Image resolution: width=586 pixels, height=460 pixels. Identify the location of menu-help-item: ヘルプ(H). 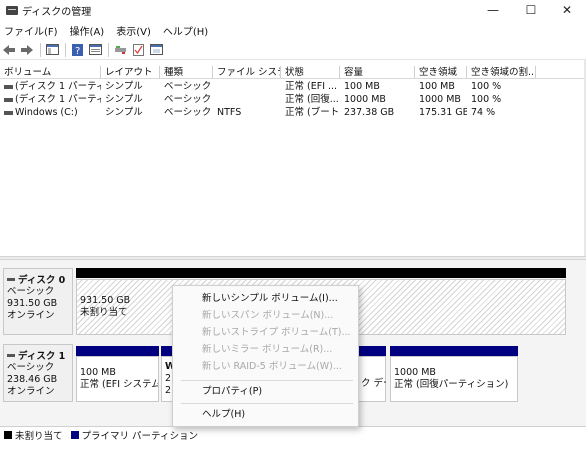
(223, 415).